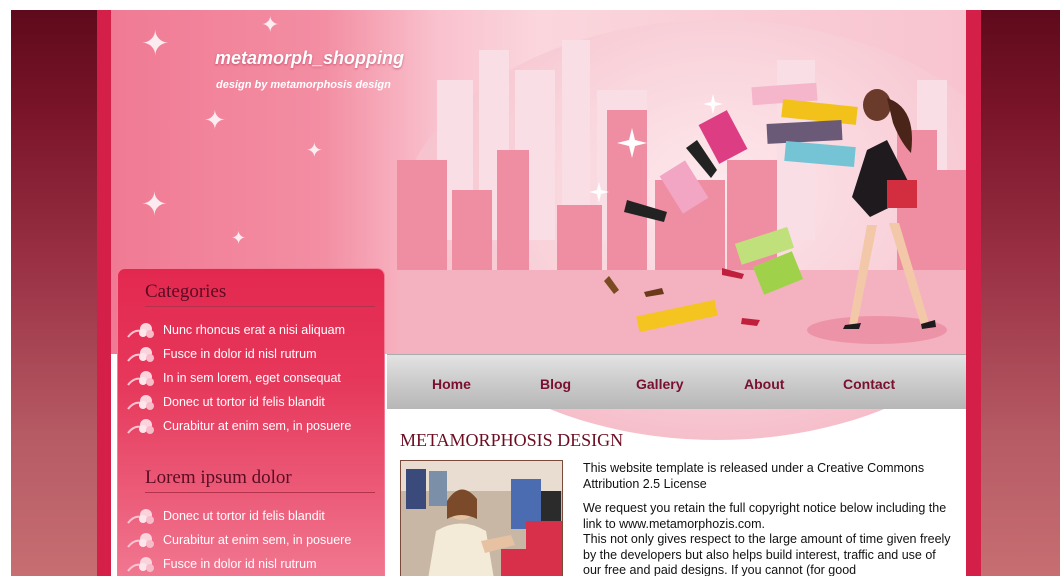 This screenshot has height=576, width=1060. What do you see at coordinates (1020, 293) in the screenshot?
I see `right-side-panel` at bounding box center [1020, 293].